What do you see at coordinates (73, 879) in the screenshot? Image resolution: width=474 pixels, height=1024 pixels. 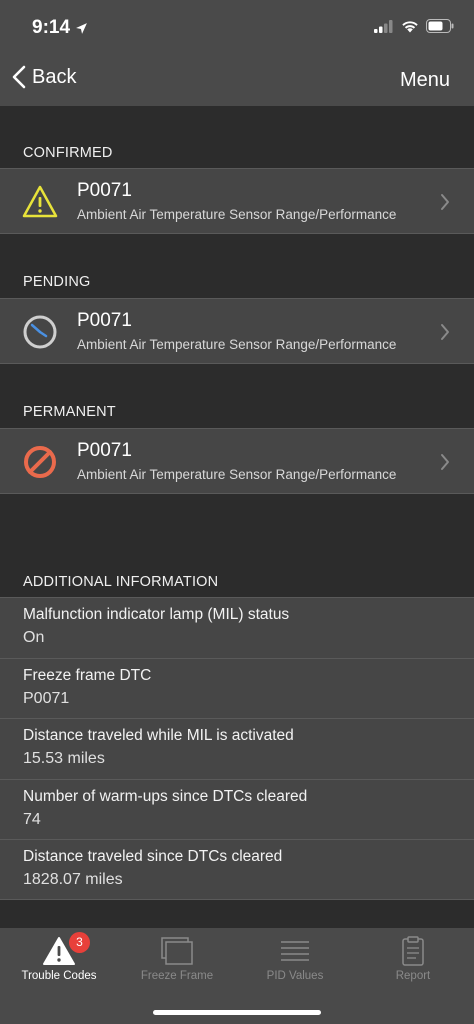 I see `info-value: 1828.07 miles` at bounding box center [73, 879].